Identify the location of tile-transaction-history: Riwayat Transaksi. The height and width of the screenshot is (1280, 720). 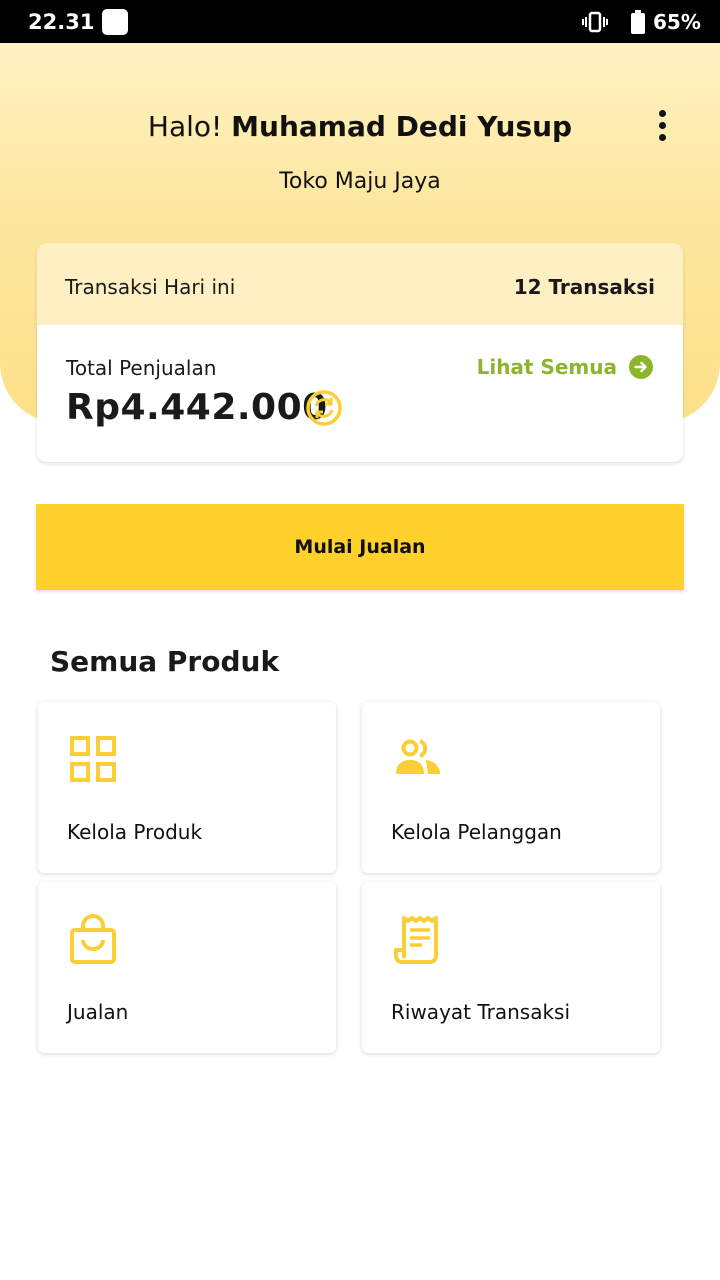
(511, 967).